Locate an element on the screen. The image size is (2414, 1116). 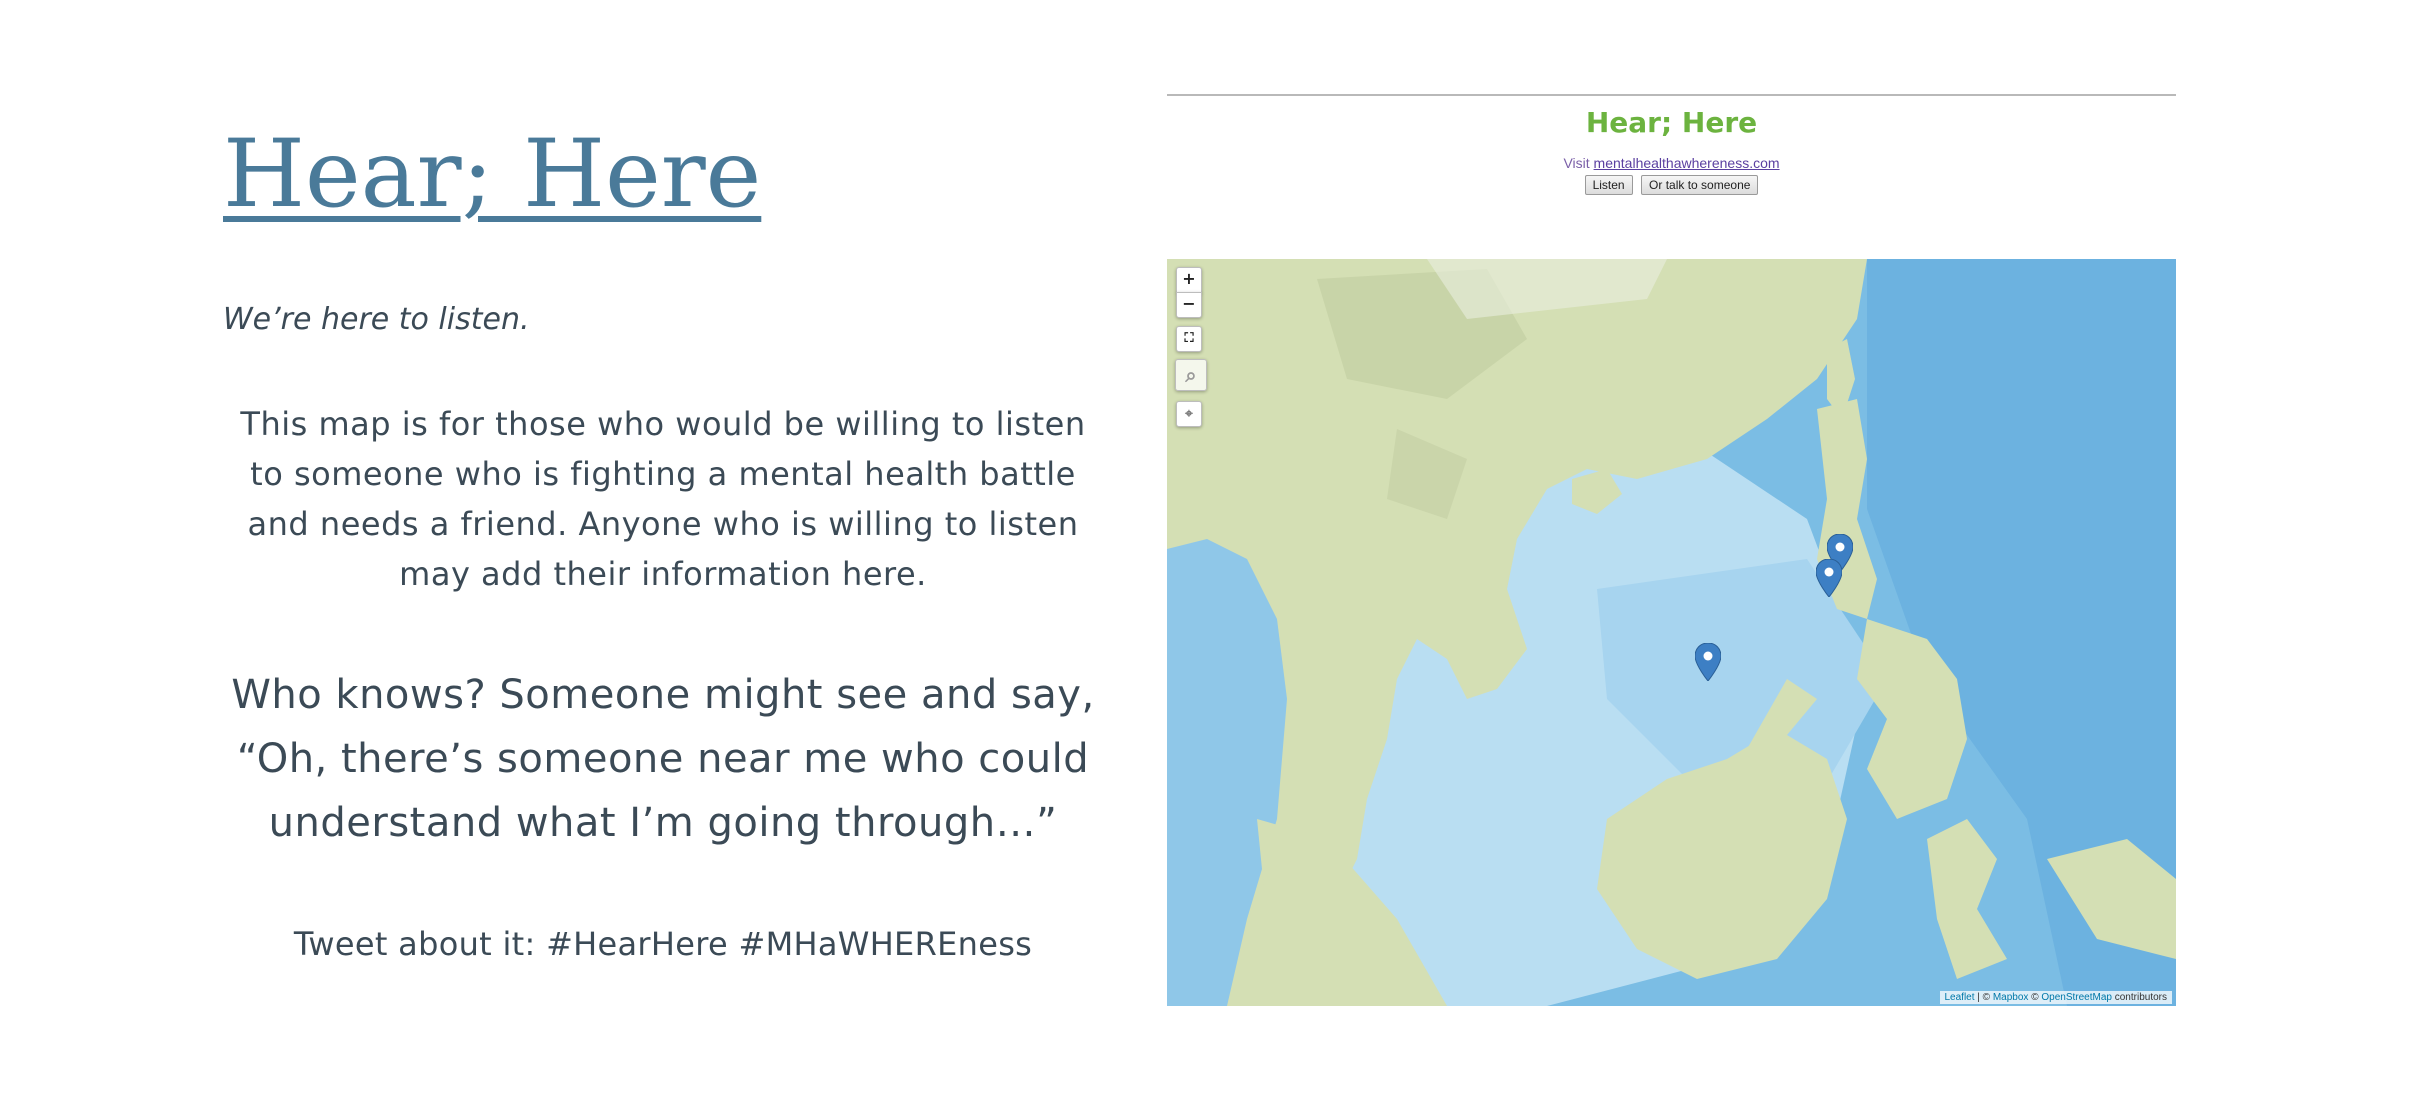
osm-link: OpenStreetMap is located at coordinates (2076, 997).